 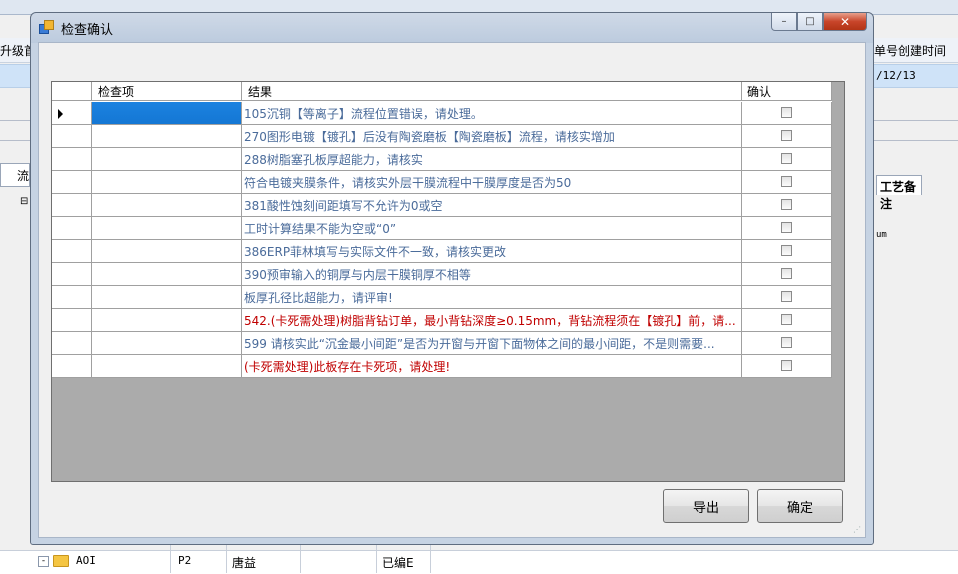 I want to click on maximize-button: □, so click(x=810, y=22).